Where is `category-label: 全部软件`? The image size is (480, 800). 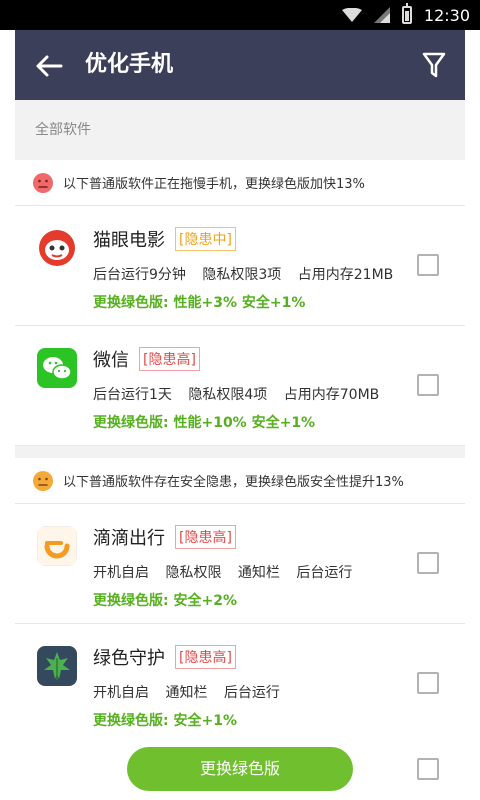
category-label: 全部软件 is located at coordinates (63, 130).